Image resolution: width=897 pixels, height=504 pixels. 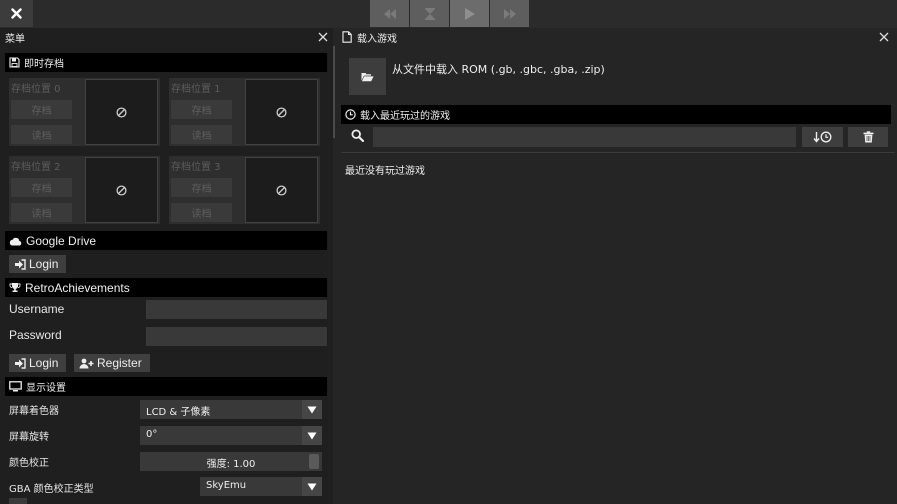 I want to click on save-slot-label: 存档位置 2, so click(x=36, y=167).